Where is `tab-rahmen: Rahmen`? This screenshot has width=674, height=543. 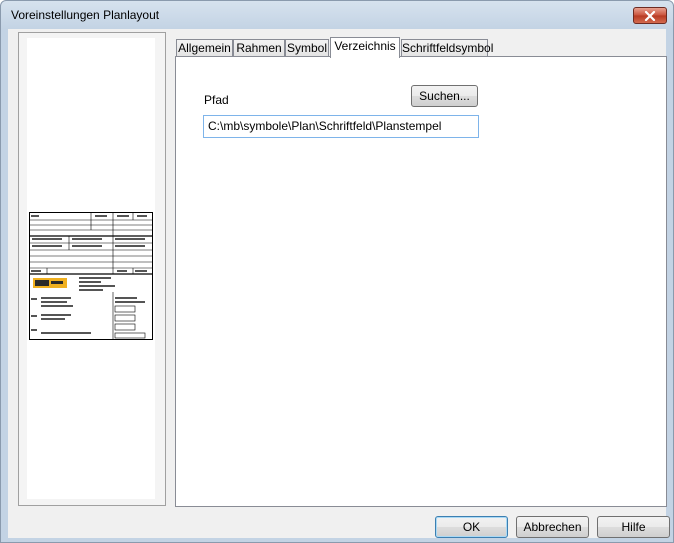
tab-rahmen: Rahmen is located at coordinates (259, 48).